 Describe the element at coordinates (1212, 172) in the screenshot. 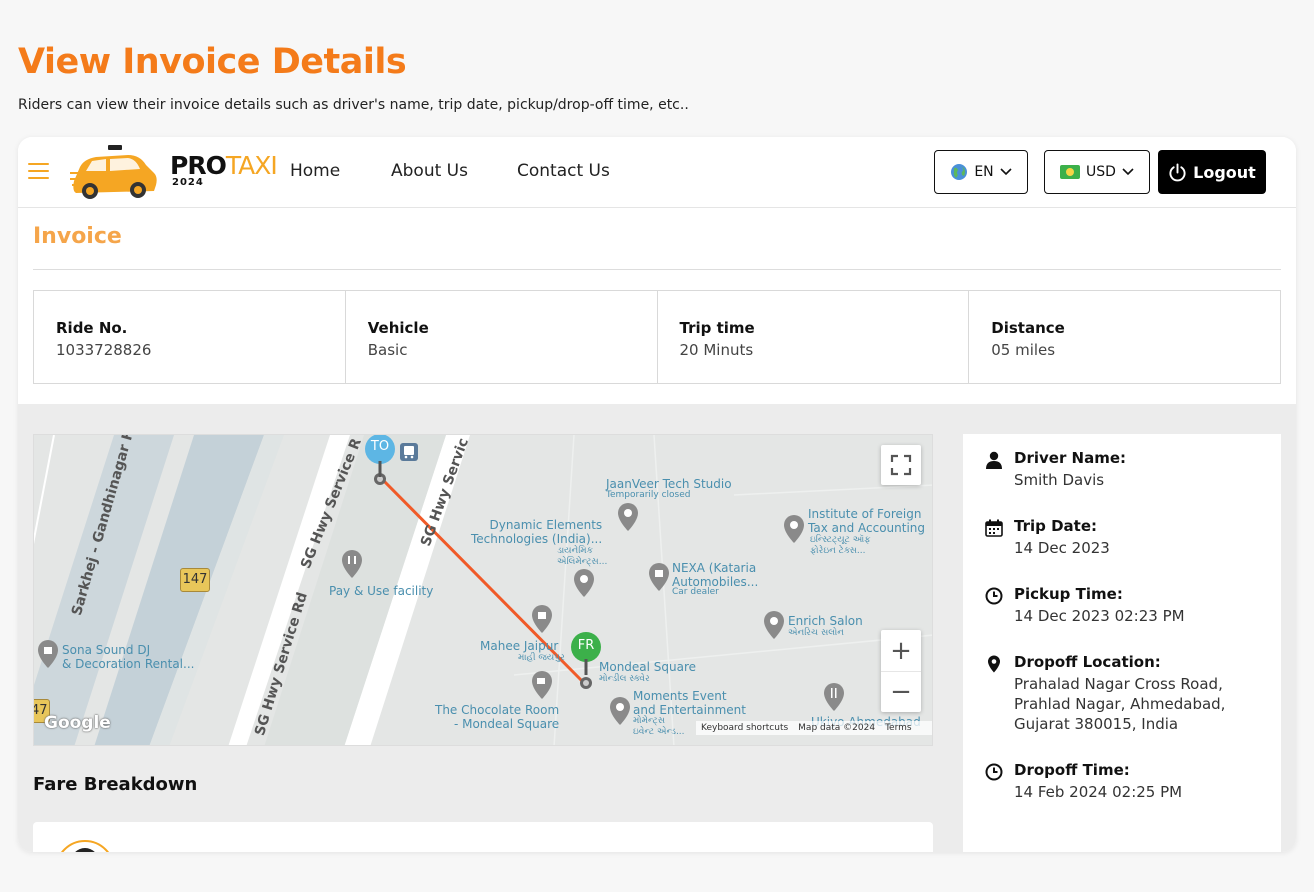

I see `logout-button: Logout` at that location.